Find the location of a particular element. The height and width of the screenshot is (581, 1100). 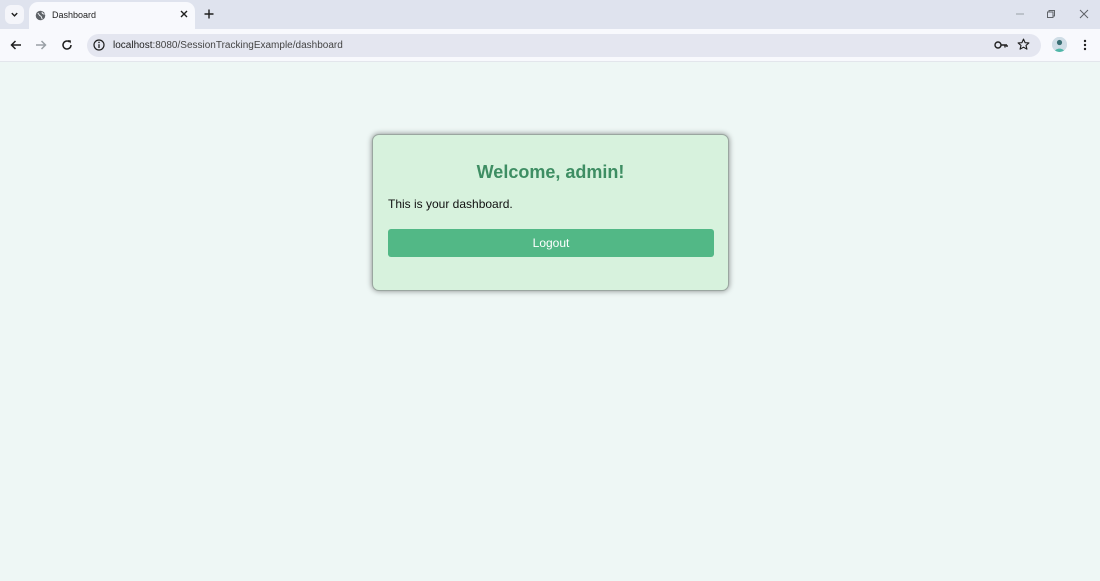

minimize-icon is located at coordinates (1020, 14).